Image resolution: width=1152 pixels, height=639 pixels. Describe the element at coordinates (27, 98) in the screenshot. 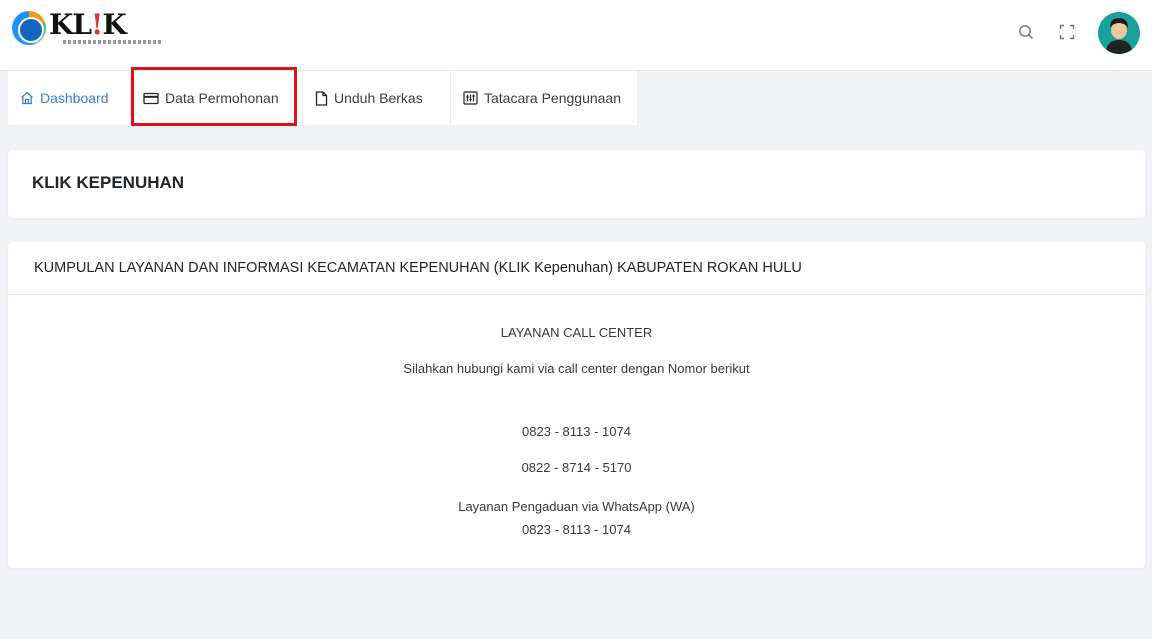

I see `home-icon` at that location.